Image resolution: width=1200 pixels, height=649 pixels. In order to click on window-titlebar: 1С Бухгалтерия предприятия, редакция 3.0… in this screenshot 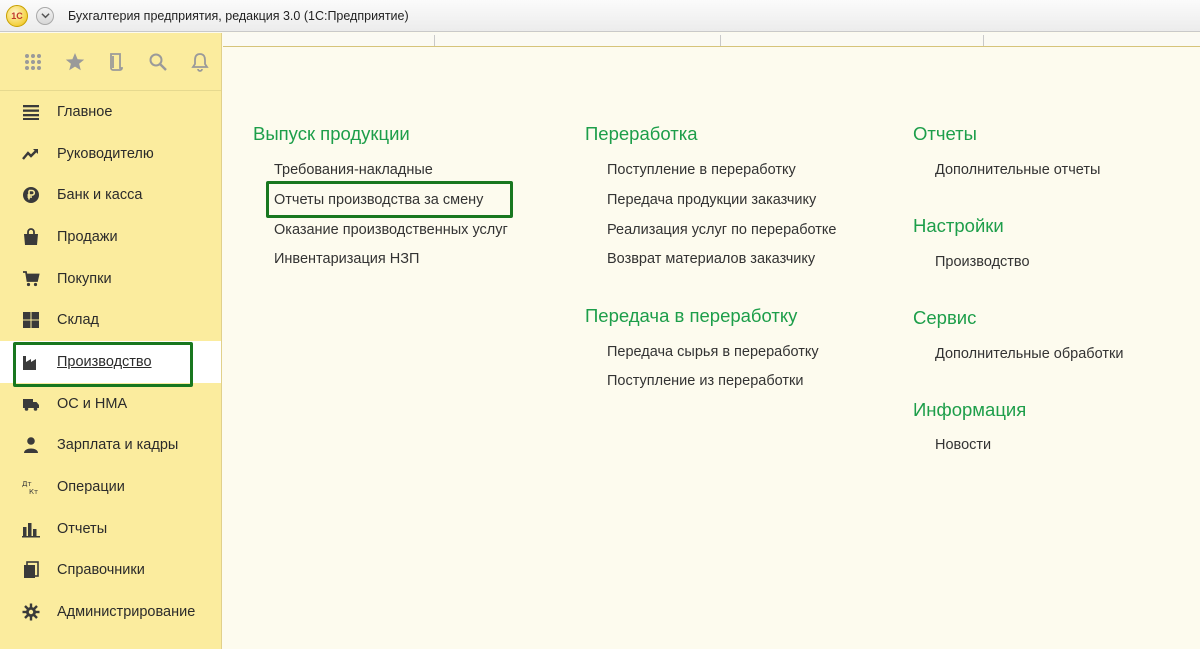, I will do `click(600, 16)`.